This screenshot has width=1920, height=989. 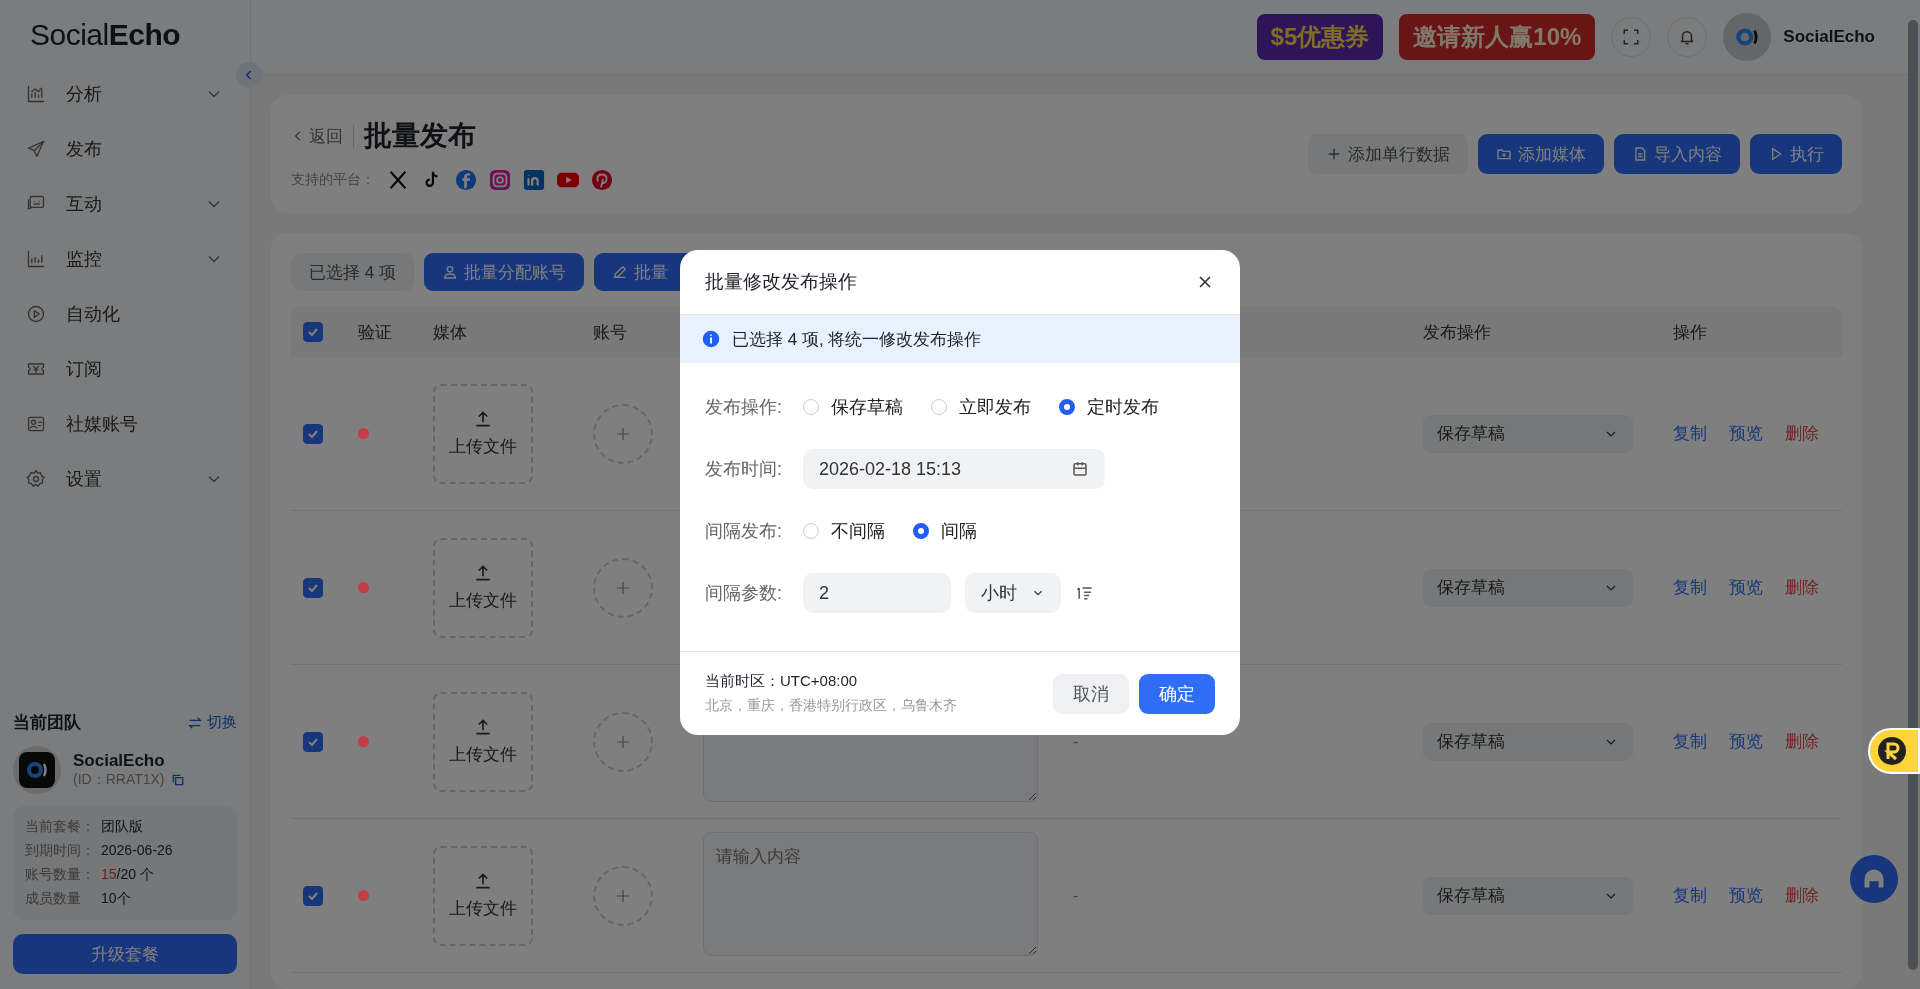 What do you see at coordinates (47, 723) in the screenshot?
I see `team-title: 当前团队` at bounding box center [47, 723].